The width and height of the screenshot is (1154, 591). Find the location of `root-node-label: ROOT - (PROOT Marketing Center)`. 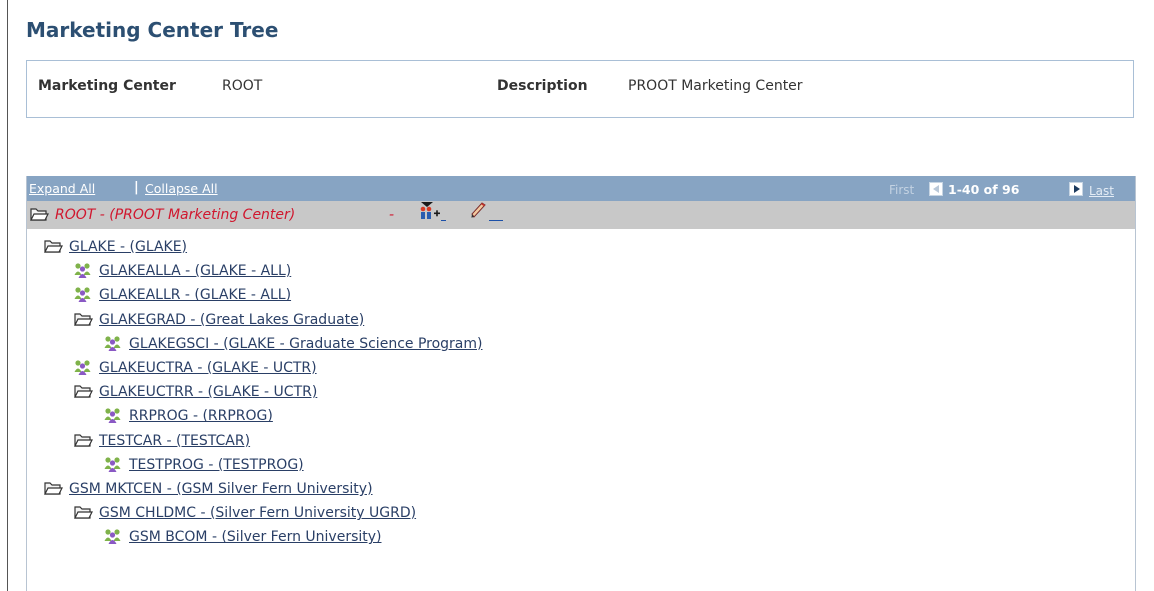

root-node-label: ROOT - (PROOT Marketing Center) is located at coordinates (175, 215).